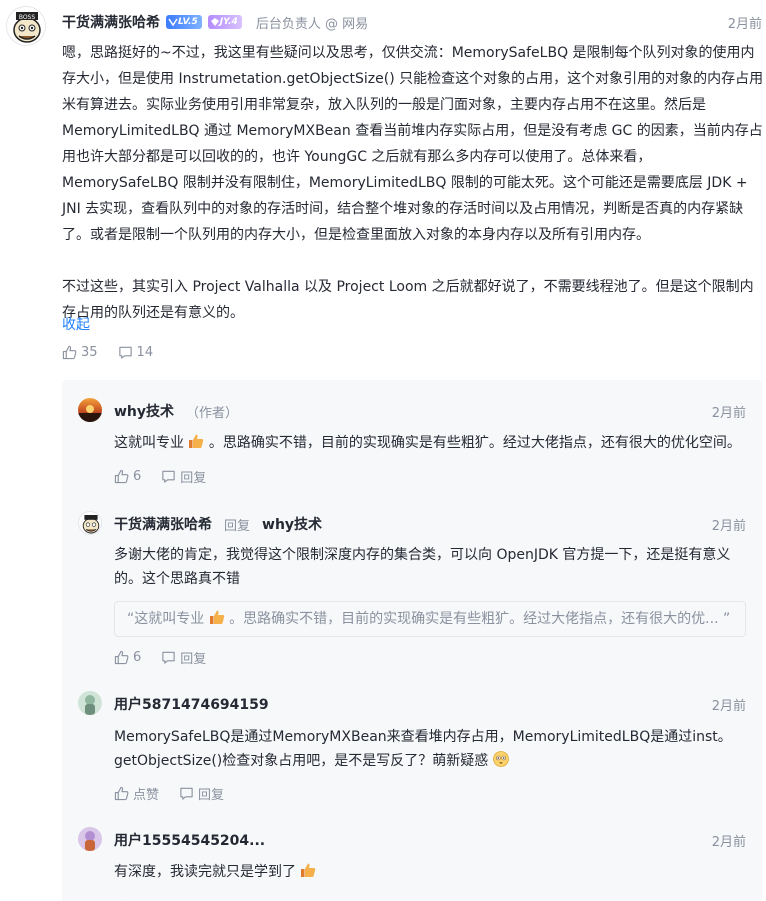  Describe the element at coordinates (237, 526) in the screenshot. I see `reply-to-word: 回复` at that location.